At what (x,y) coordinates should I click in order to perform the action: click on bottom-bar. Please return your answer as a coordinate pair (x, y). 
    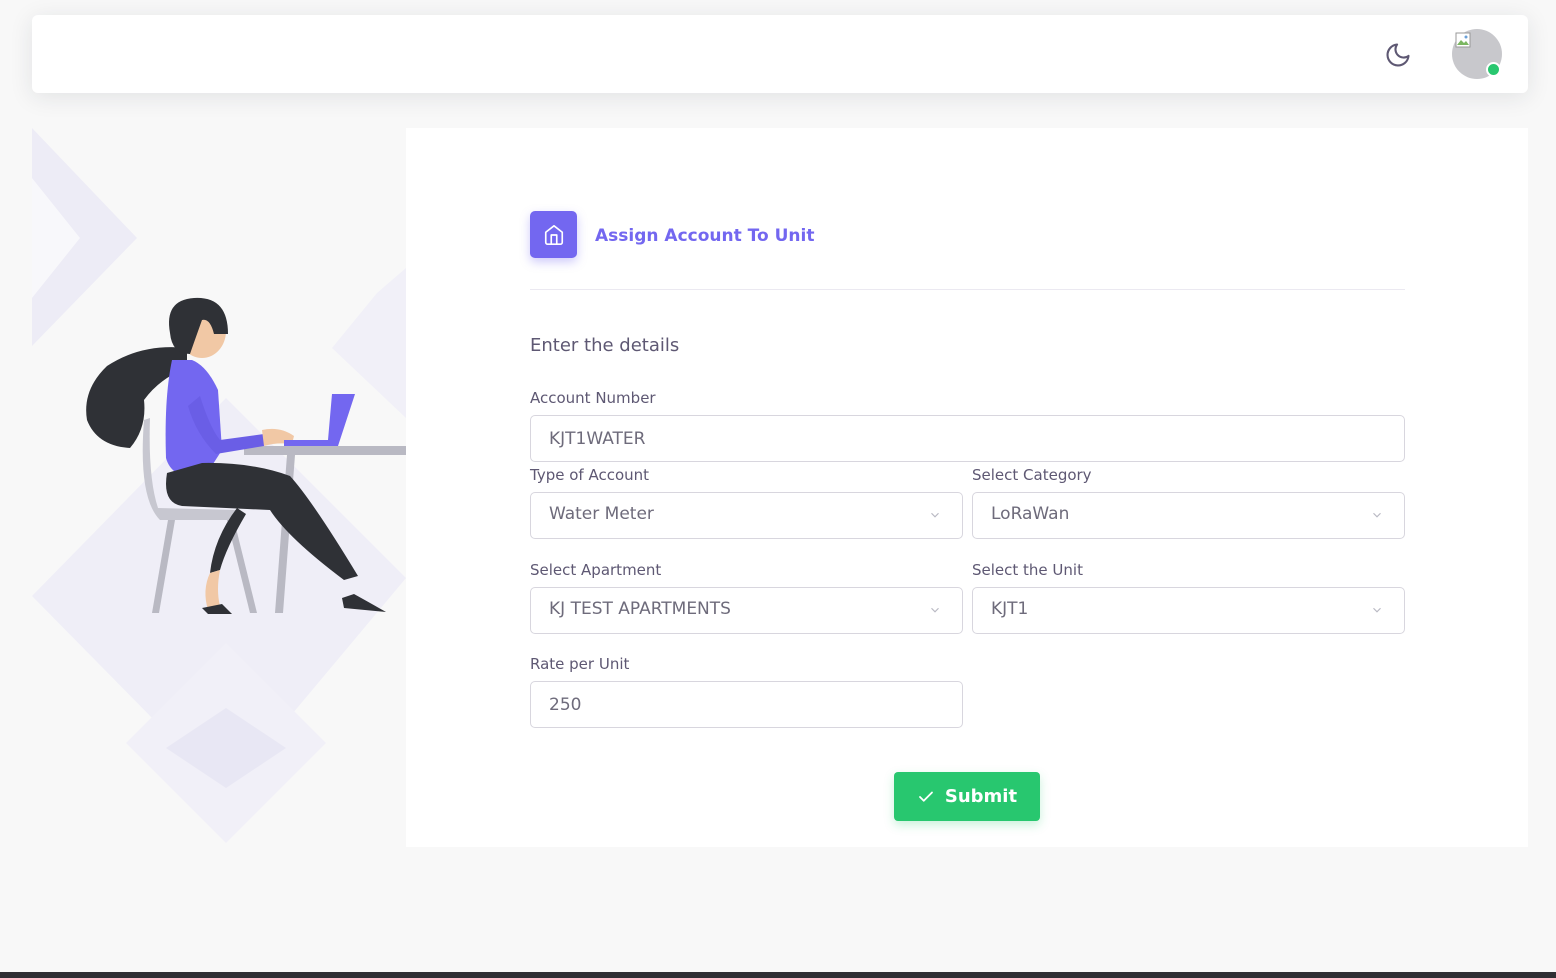
    Looking at the image, I should click on (778, 975).